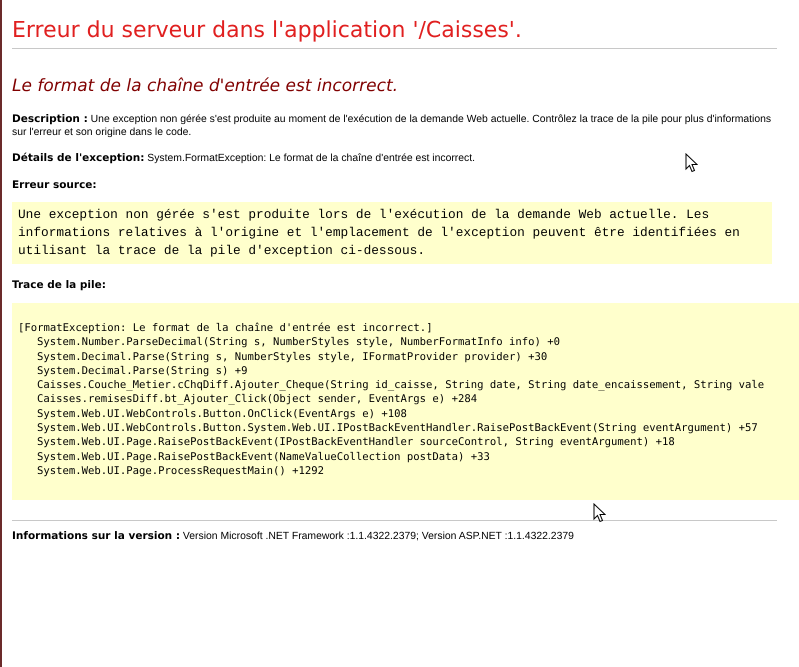  Describe the element at coordinates (206, 86) in the screenshot. I see `error-message: Le format de la chaîne d'entrée est incorrect.` at that location.